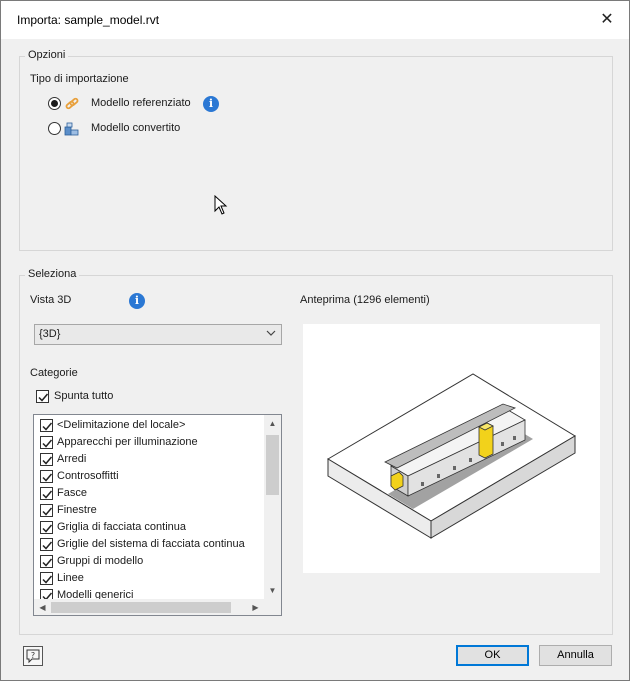 The image size is (630, 681). What do you see at coordinates (83, 396) in the screenshot?
I see `check-all-label: Spunta tutto` at bounding box center [83, 396].